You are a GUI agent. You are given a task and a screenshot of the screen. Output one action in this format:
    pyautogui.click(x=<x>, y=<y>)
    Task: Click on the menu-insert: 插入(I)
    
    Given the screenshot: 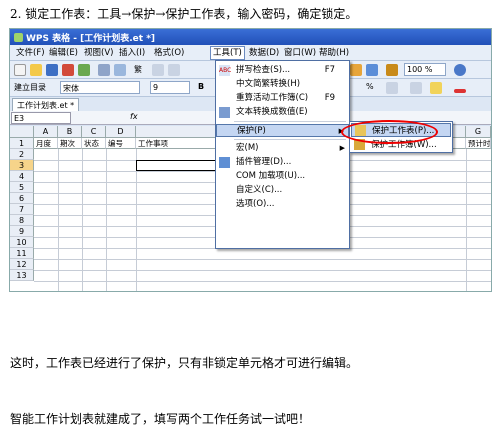 What is the action you would take?
    pyautogui.click(x=132, y=53)
    